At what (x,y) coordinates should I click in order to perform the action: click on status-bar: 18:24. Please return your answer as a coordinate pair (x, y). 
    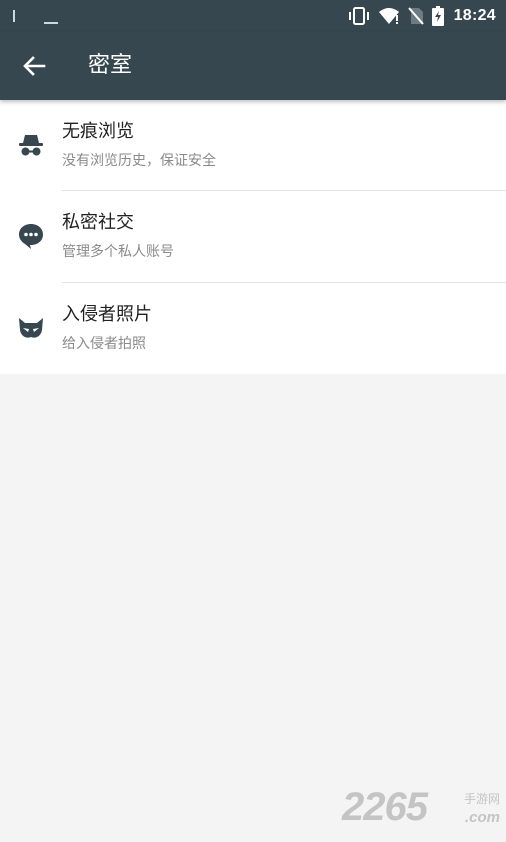
    Looking at the image, I should click on (253, 16).